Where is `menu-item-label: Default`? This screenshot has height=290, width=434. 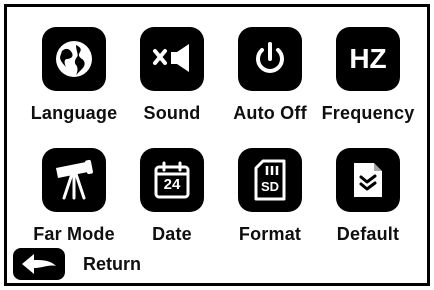 menu-item-label: Default is located at coordinates (368, 234).